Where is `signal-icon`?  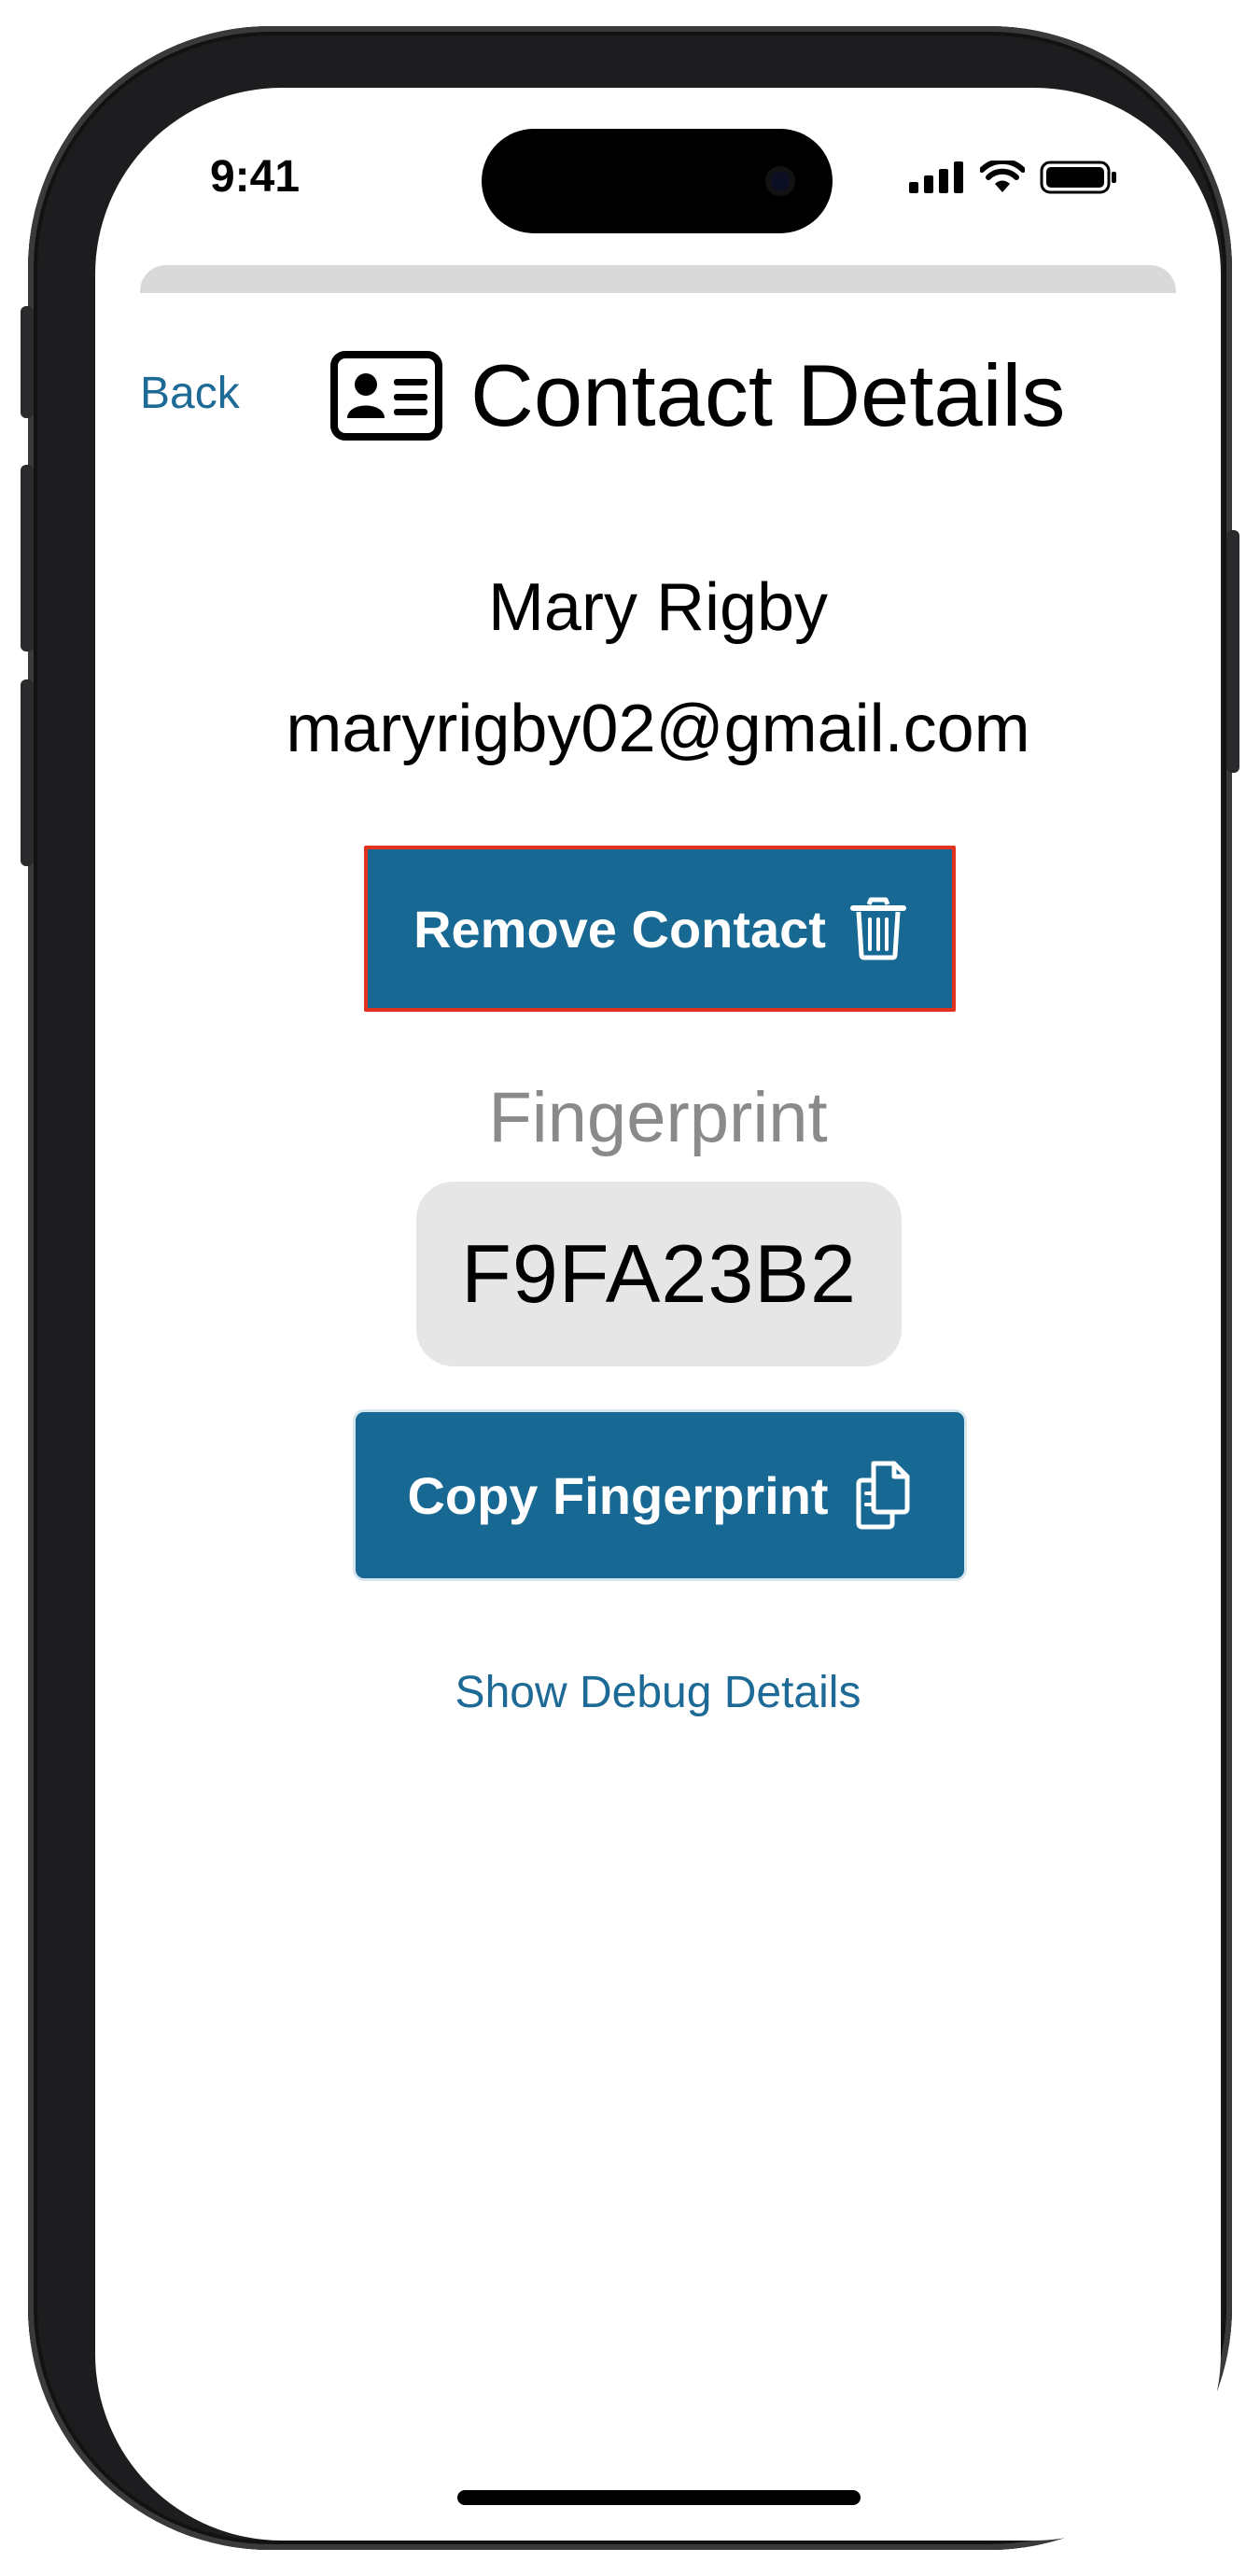 signal-icon is located at coordinates (936, 177).